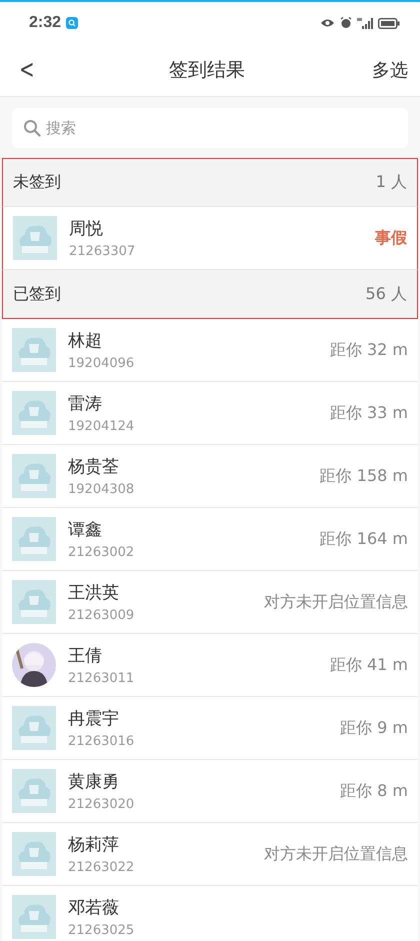  What do you see at coordinates (210, 128) in the screenshot?
I see `search-field: 搜索` at bounding box center [210, 128].